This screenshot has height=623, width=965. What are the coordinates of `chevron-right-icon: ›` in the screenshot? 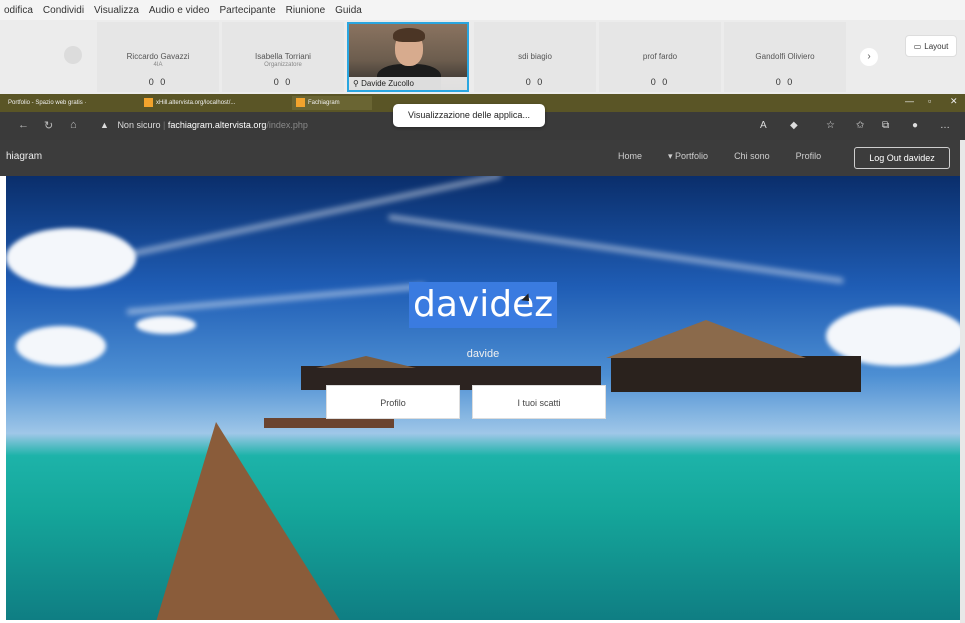 It's located at (869, 56).